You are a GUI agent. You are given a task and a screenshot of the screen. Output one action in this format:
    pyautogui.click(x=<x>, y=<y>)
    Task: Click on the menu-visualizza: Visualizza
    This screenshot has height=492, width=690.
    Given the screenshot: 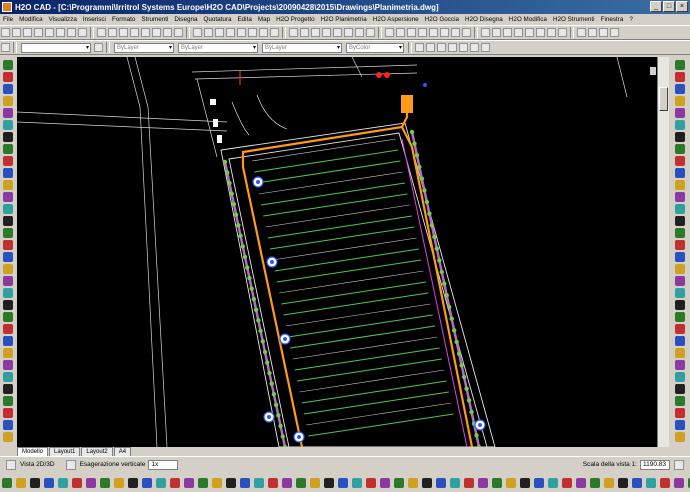 What is the action you would take?
    pyautogui.click(x=63, y=19)
    